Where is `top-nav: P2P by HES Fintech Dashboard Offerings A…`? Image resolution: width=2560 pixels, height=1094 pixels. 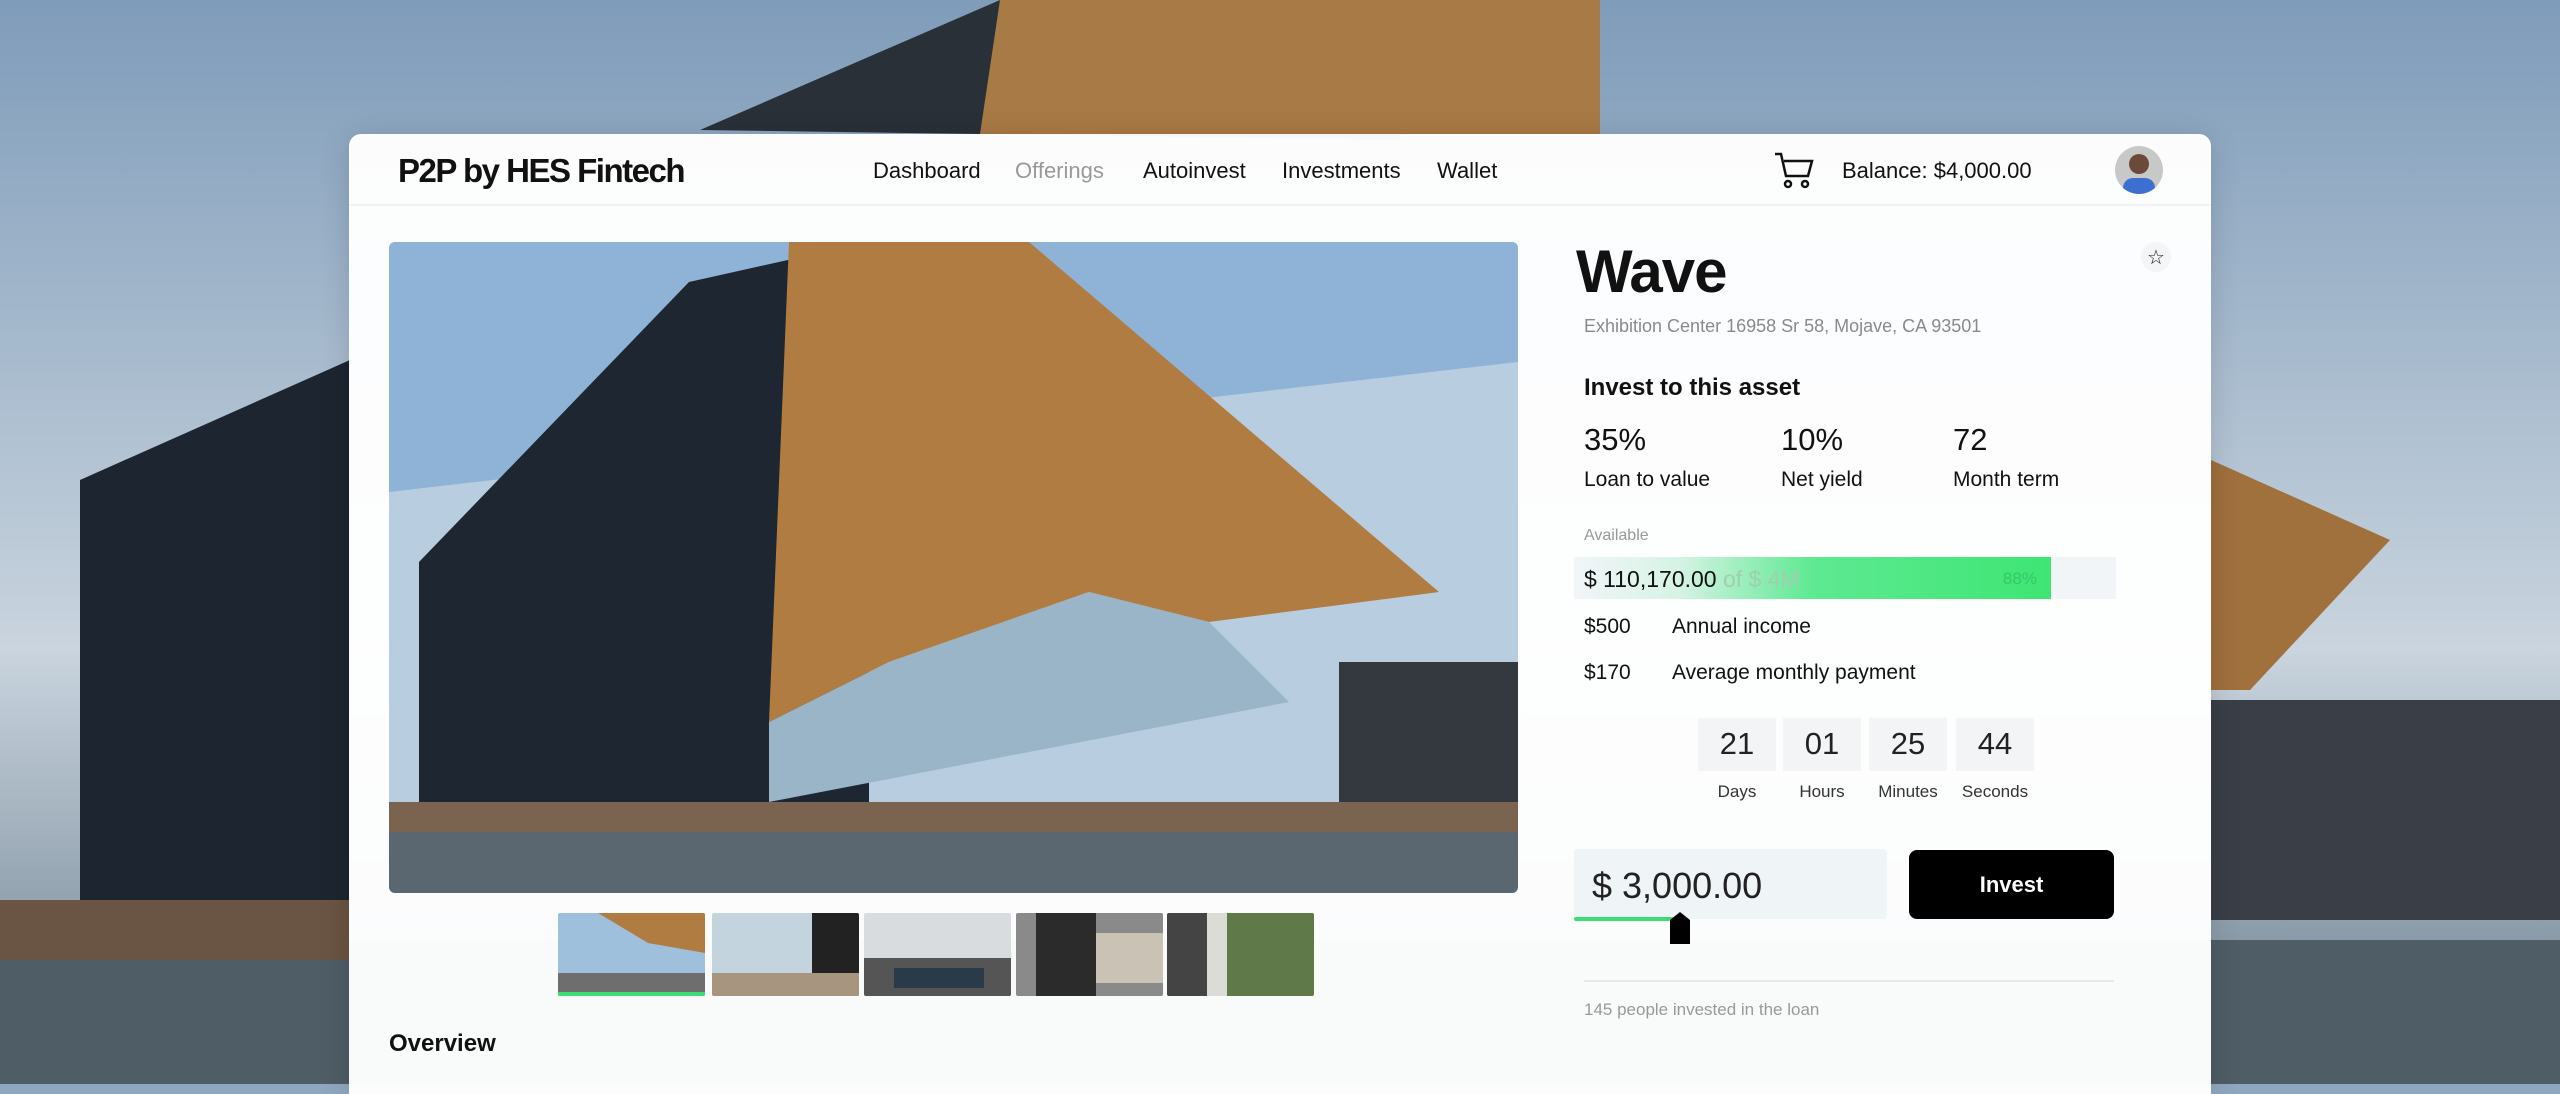 top-nav: P2P by HES Fintech Dashboard Offerings A… is located at coordinates (1280, 170).